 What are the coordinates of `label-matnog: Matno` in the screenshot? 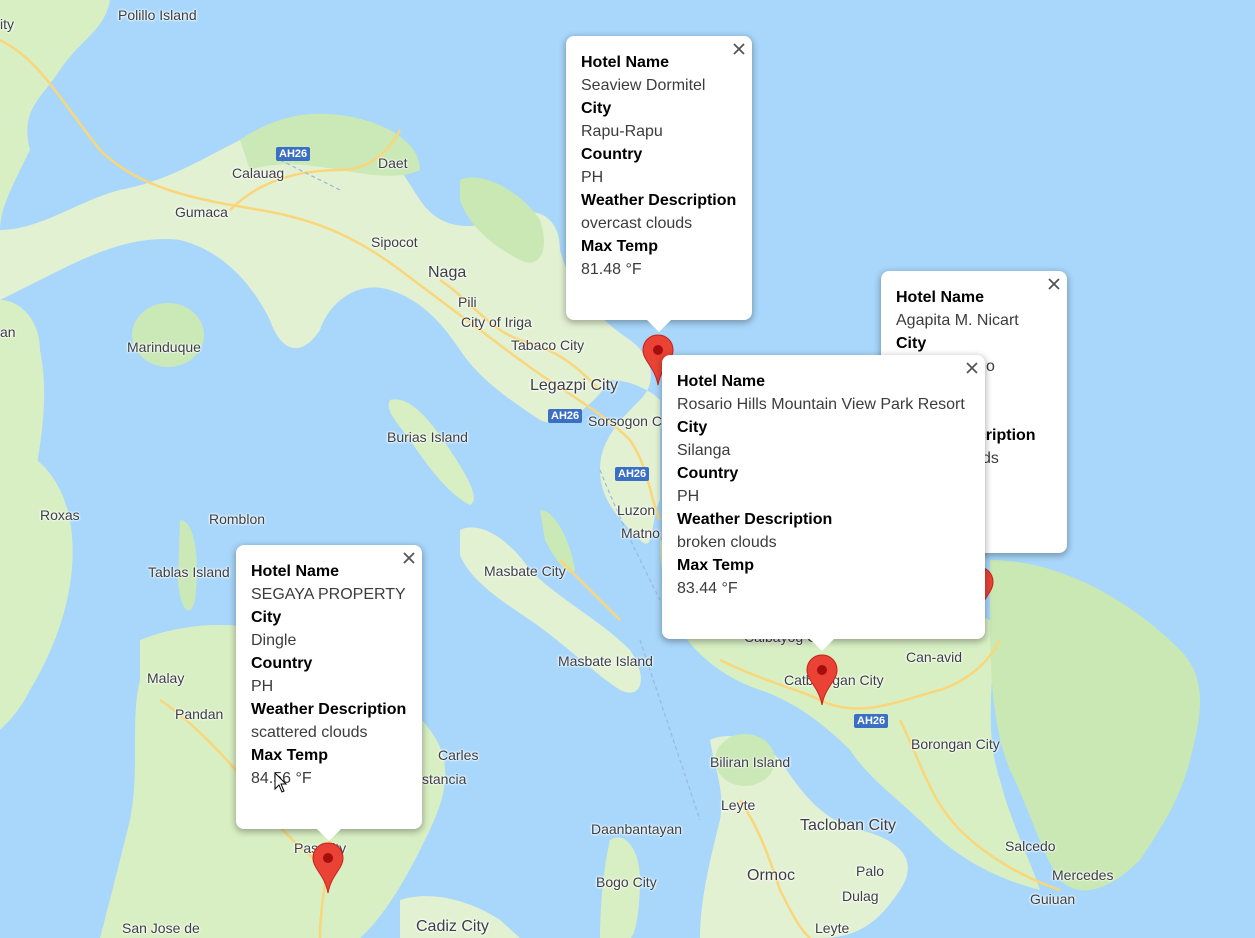 It's located at (640, 533).